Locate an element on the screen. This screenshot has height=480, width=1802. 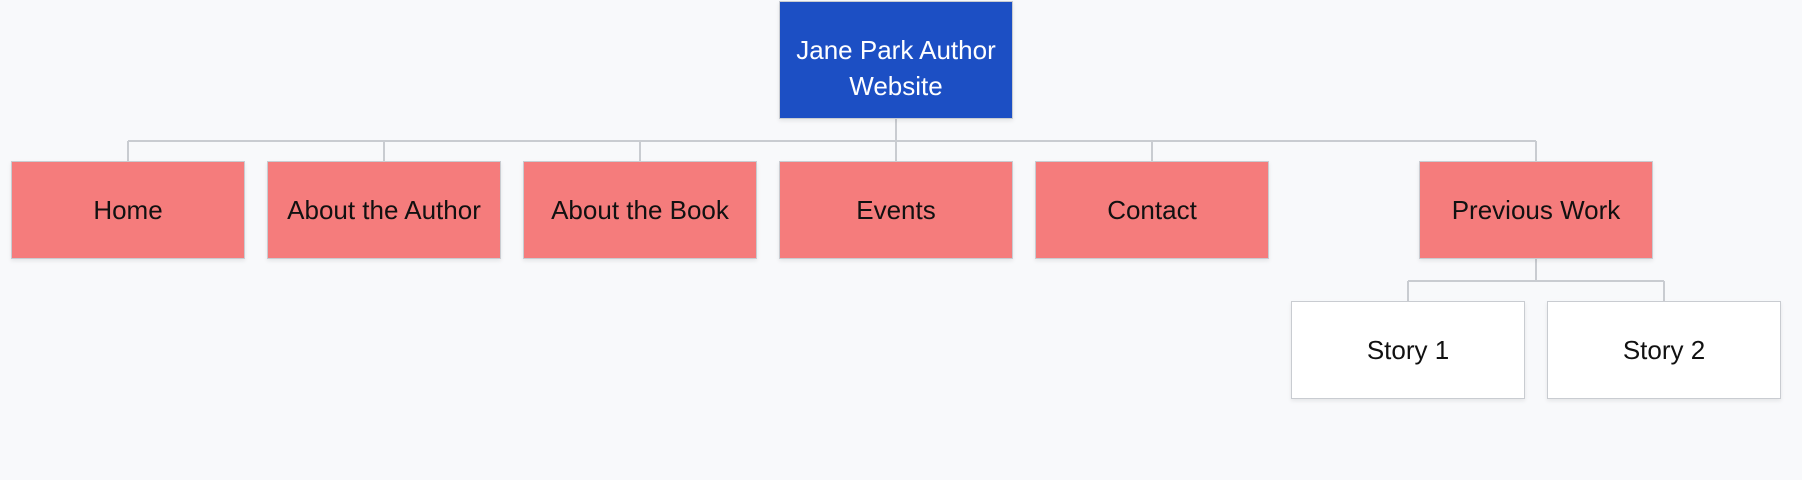
section-node-events: Events is located at coordinates (896, 210).